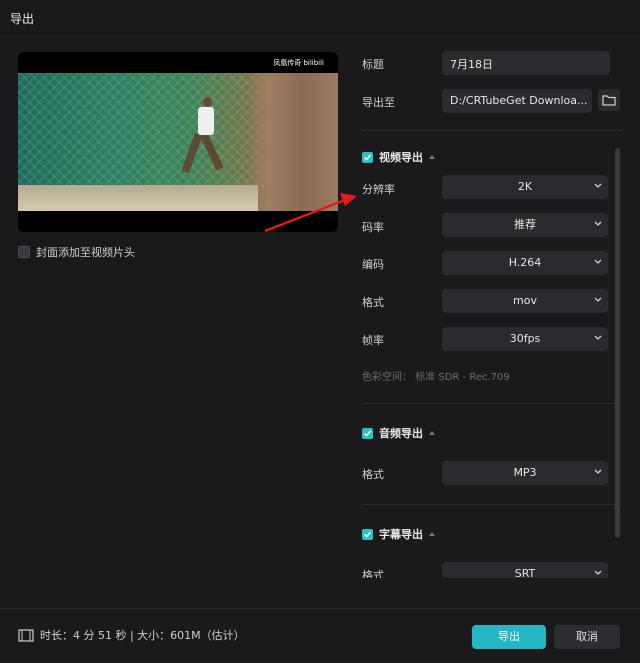  I want to click on title-bar: 导出, so click(320, 17).